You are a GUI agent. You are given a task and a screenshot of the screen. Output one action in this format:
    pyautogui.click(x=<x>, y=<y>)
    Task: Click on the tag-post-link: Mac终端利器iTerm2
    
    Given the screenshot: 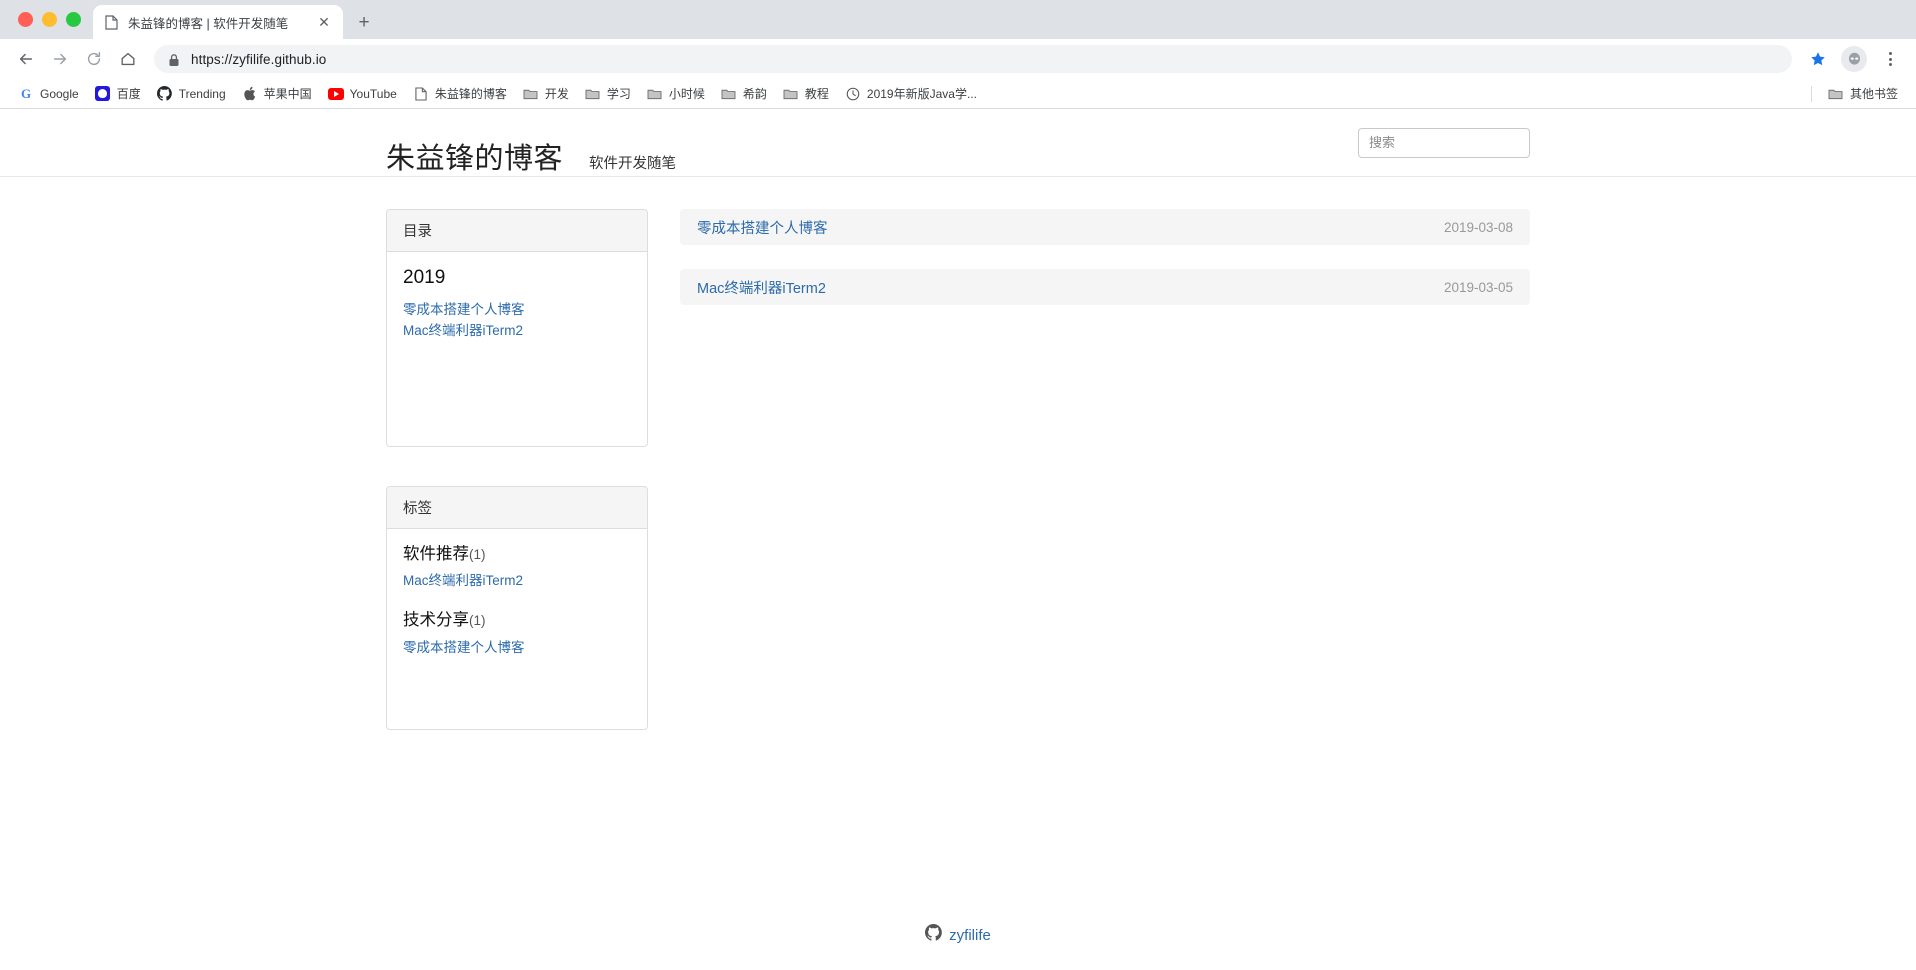 What is the action you would take?
    pyautogui.click(x=517, y=581)
    